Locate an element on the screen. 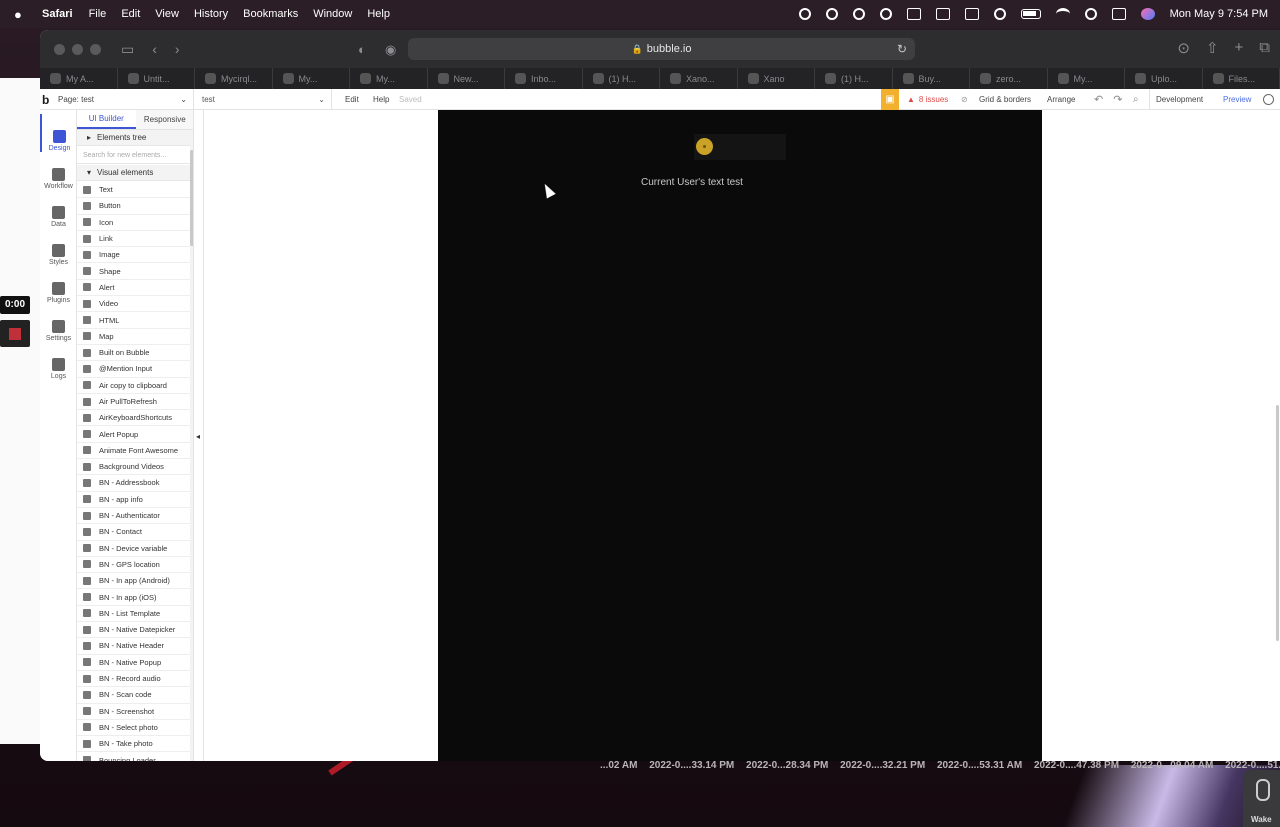  menu-window: Window is located at coordinates (332, 14).